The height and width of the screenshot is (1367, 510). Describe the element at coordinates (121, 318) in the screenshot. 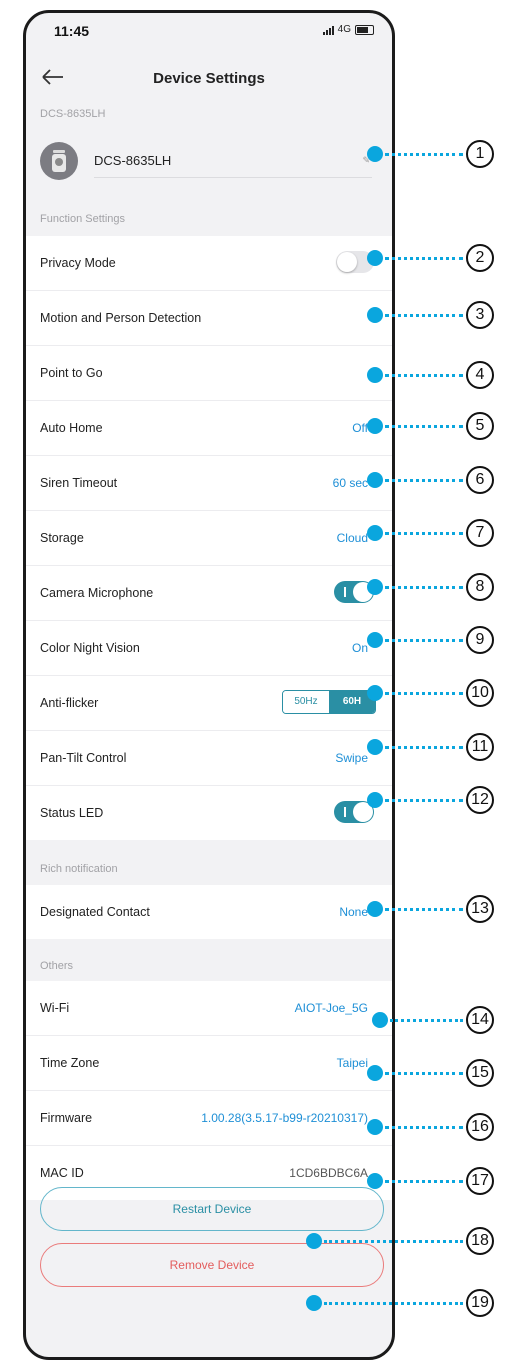

I see `motion-detection-label: Motion and Person Detection` at that location.